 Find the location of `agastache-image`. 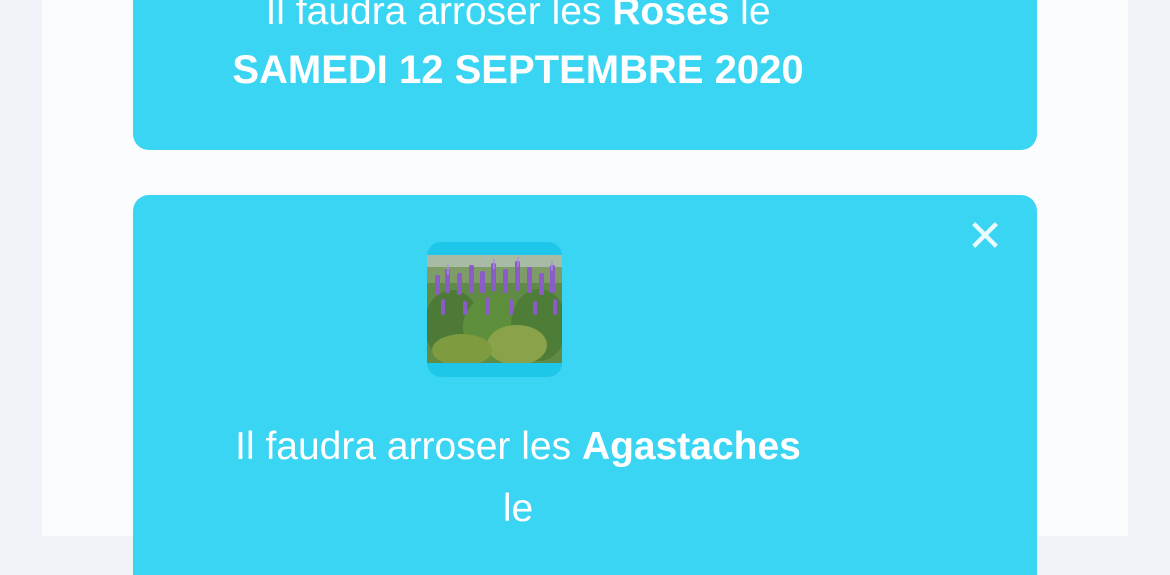

agastache-image is located at coordinates (494, 309).